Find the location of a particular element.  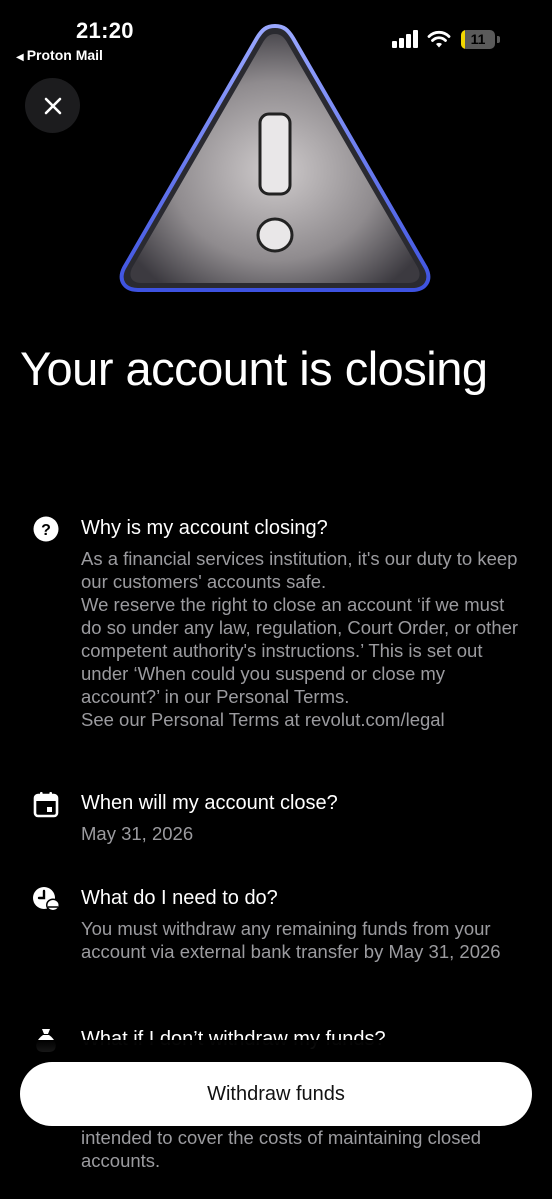

section-heading: When will my account close? is located at coordinates (209, 803).